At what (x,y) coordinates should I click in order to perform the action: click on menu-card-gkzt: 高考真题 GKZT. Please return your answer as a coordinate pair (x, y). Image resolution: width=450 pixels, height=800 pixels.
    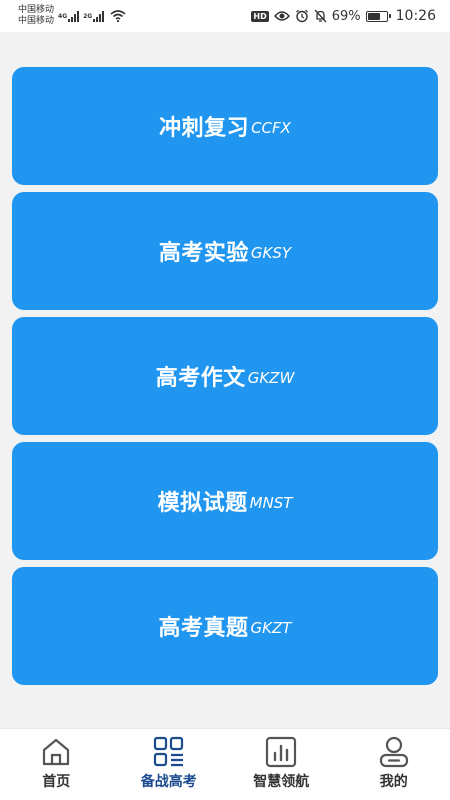
    Looking at the image, I should click on (225, 626).